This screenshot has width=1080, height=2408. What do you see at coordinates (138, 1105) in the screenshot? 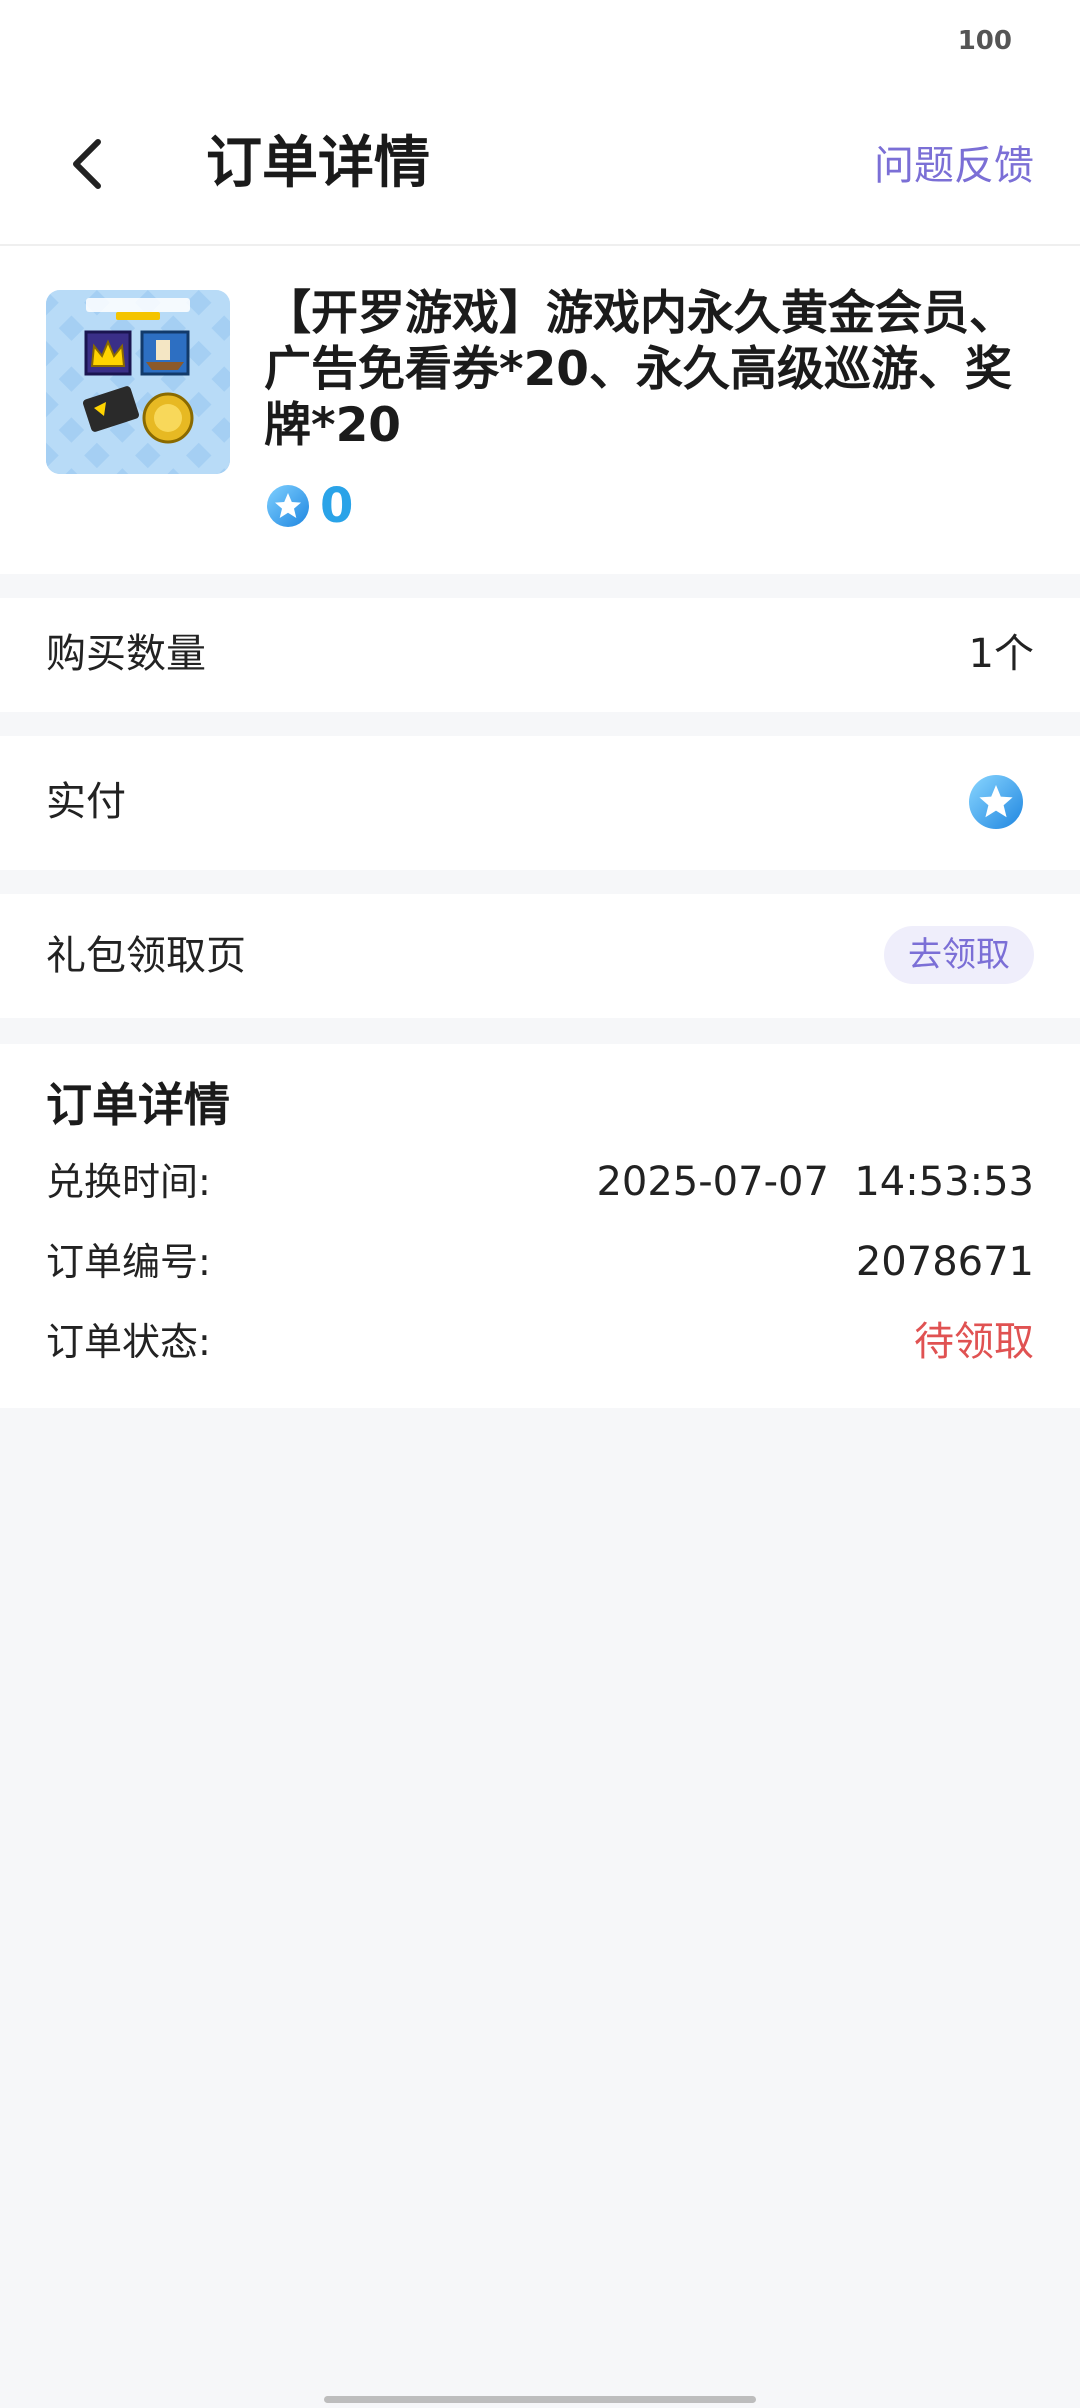
I see `details-title: 订单详情` at bounding box center [138, 1105].